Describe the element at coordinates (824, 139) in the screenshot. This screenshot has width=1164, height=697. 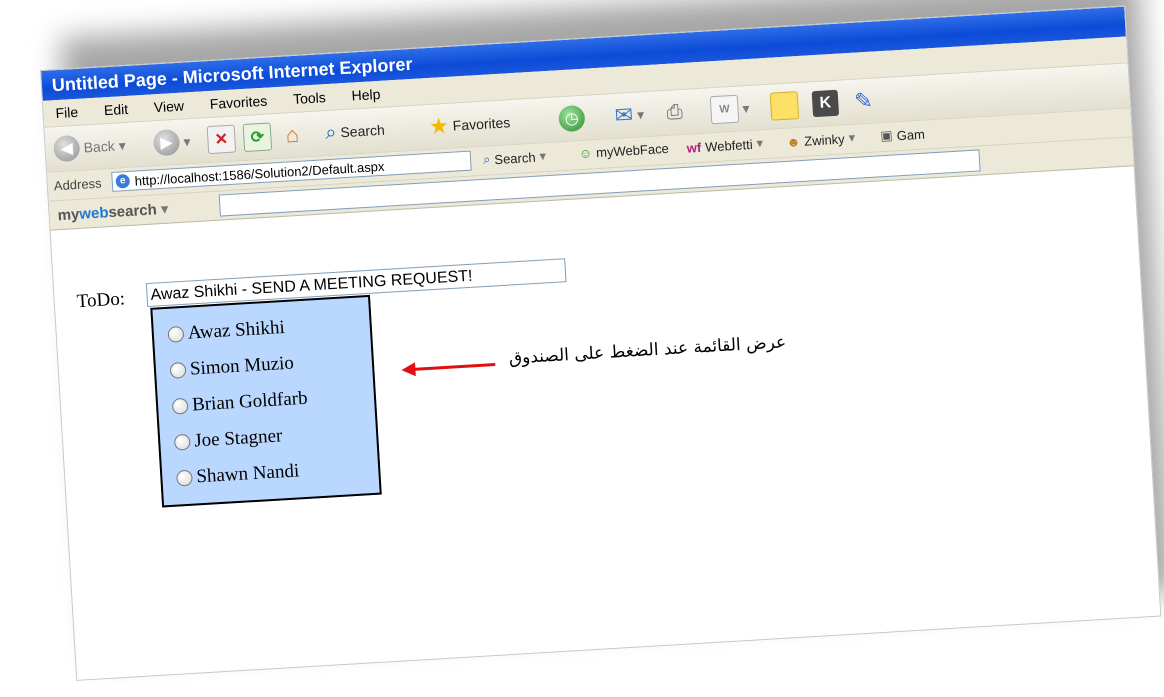
I see `zwinky-label: Zwinky` at that location.